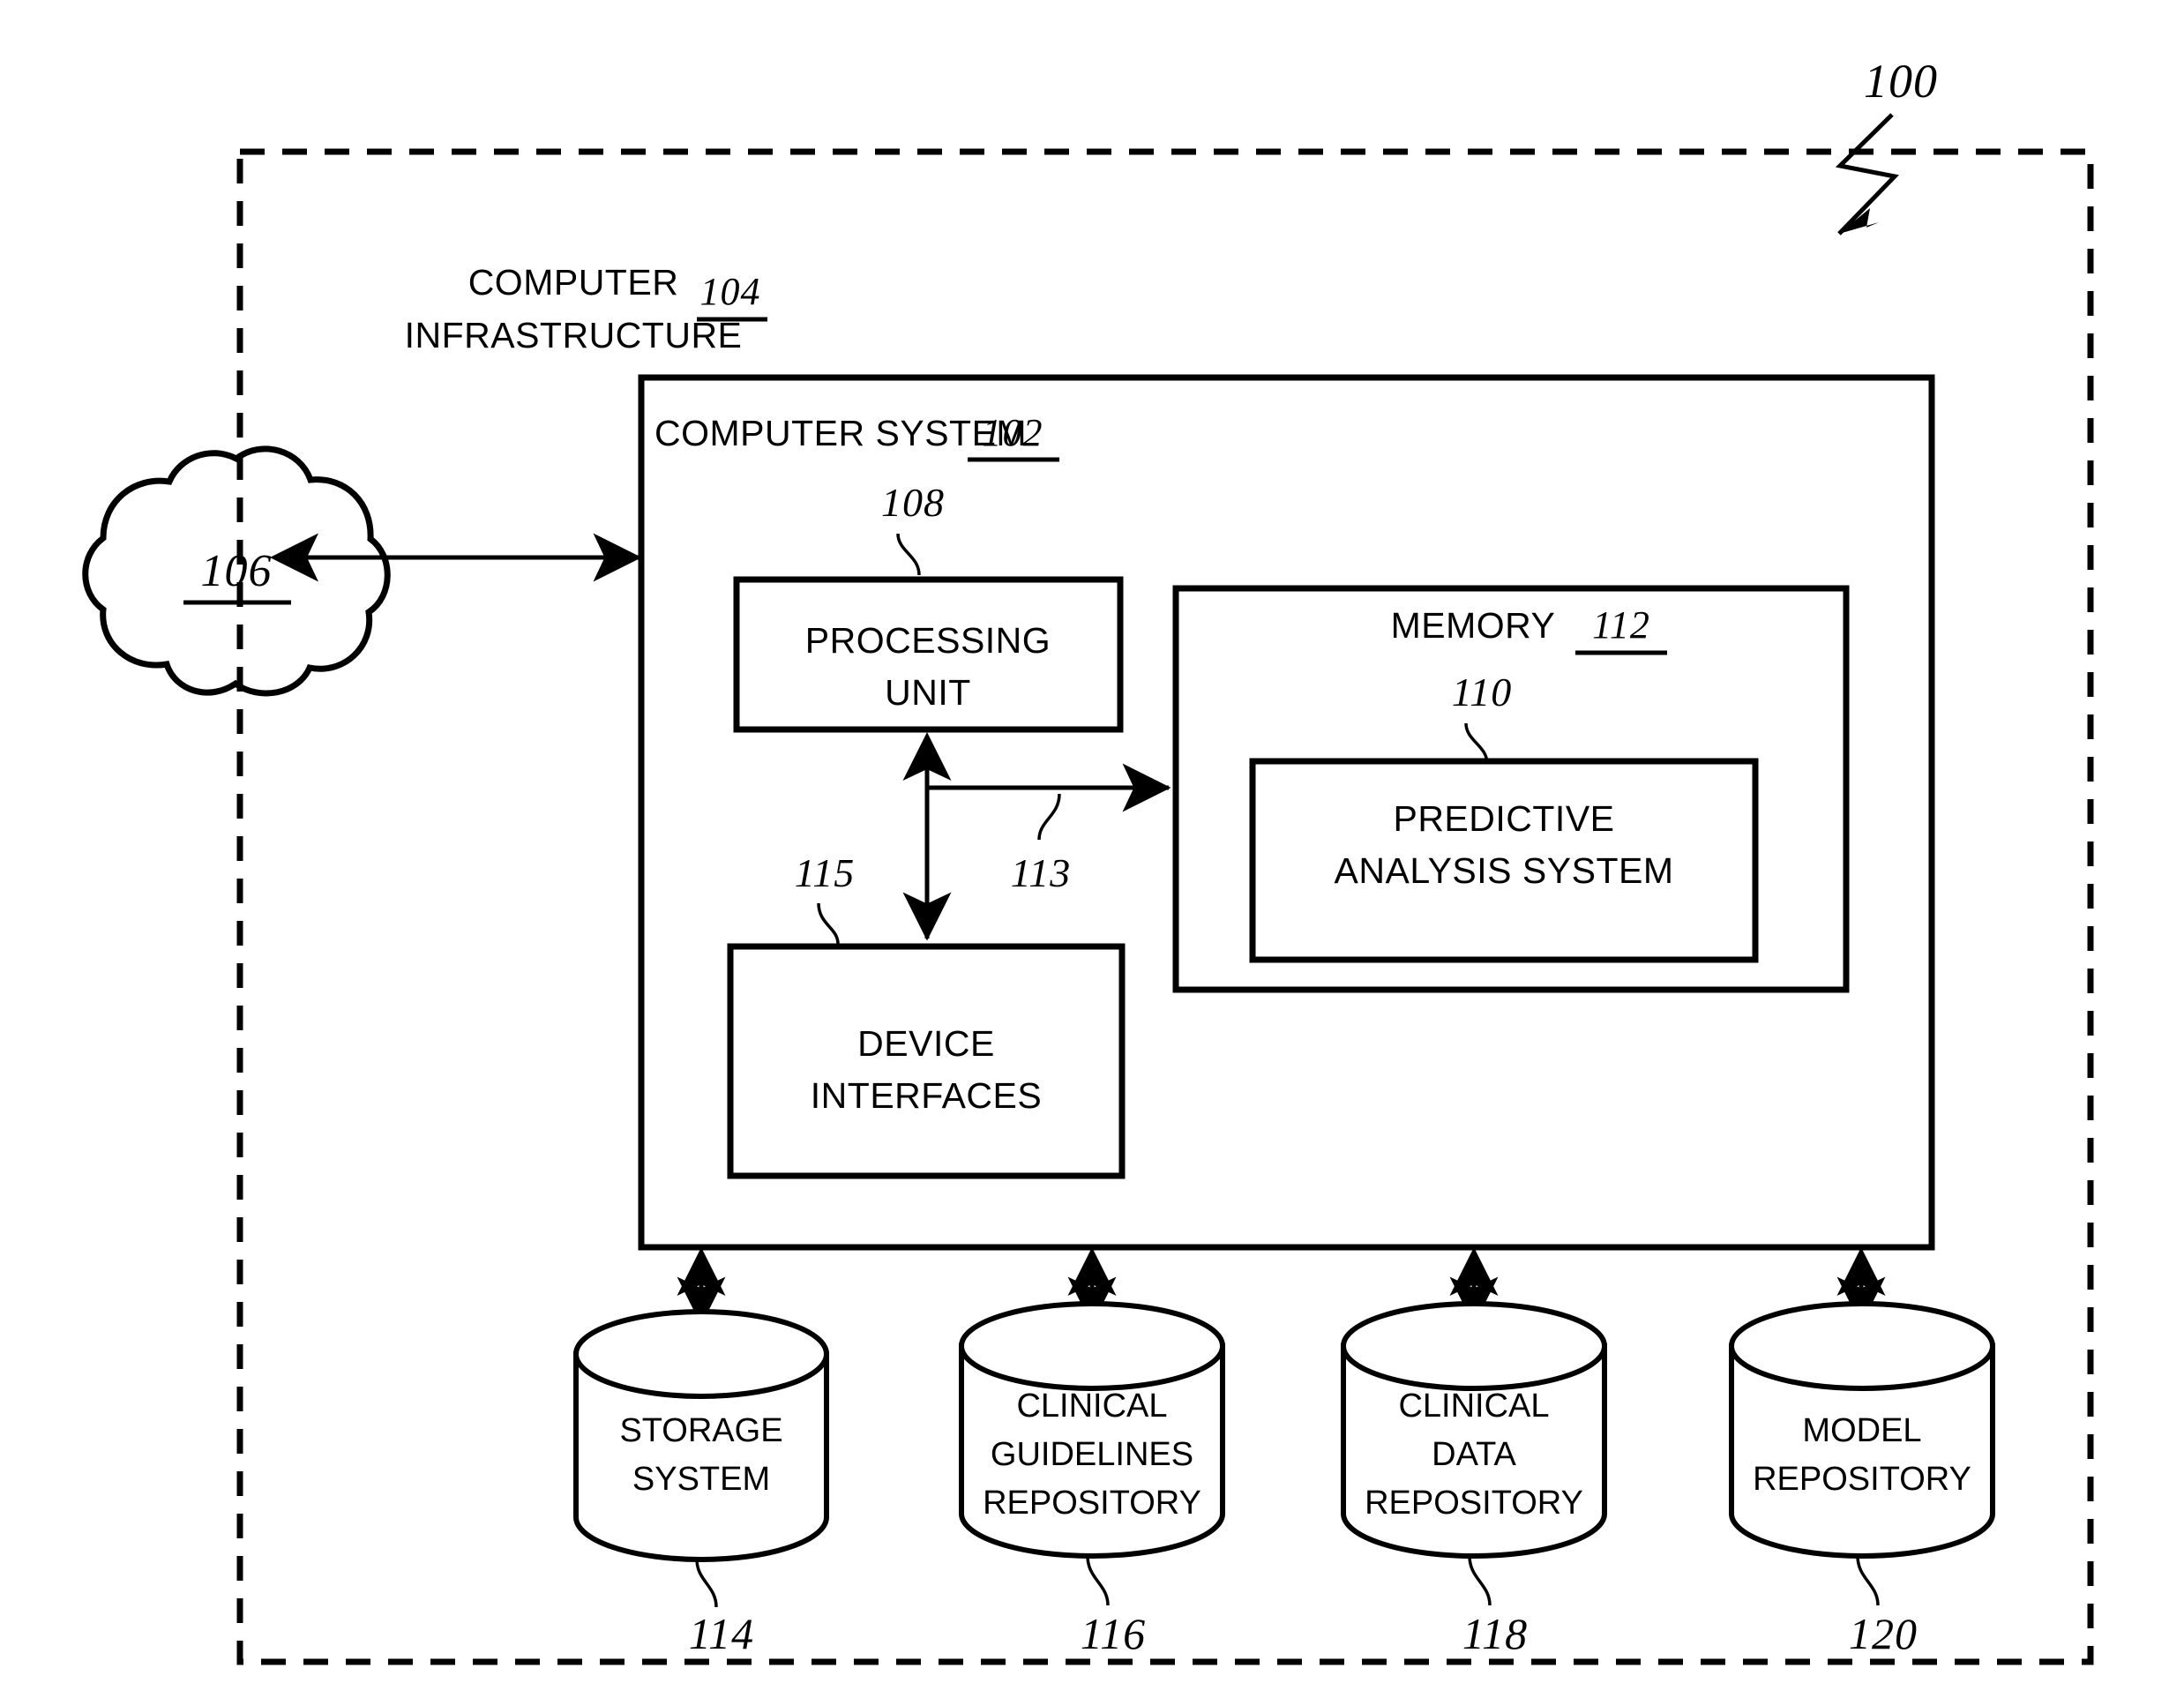 This screenshot has height=1698, width=2184. Describe the element at coordinates (1504, 871) in the screenshot. I see `predictive-analysis-system-line2: ANALYSIS SYSTEM` at that location.